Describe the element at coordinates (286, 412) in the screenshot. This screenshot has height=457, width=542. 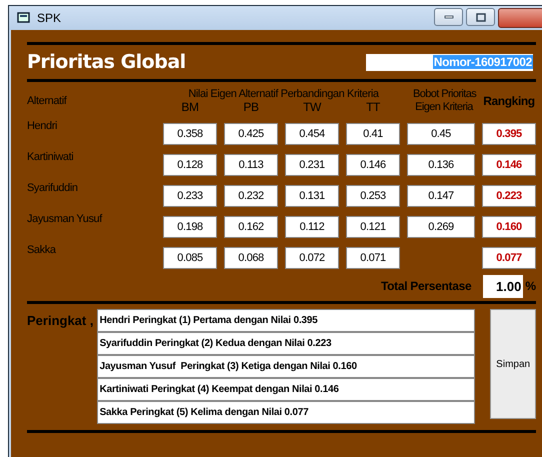
I see `ranking-field: Sakka Peringkat (5) Kelima dengan Nilai 0.077` at that location.